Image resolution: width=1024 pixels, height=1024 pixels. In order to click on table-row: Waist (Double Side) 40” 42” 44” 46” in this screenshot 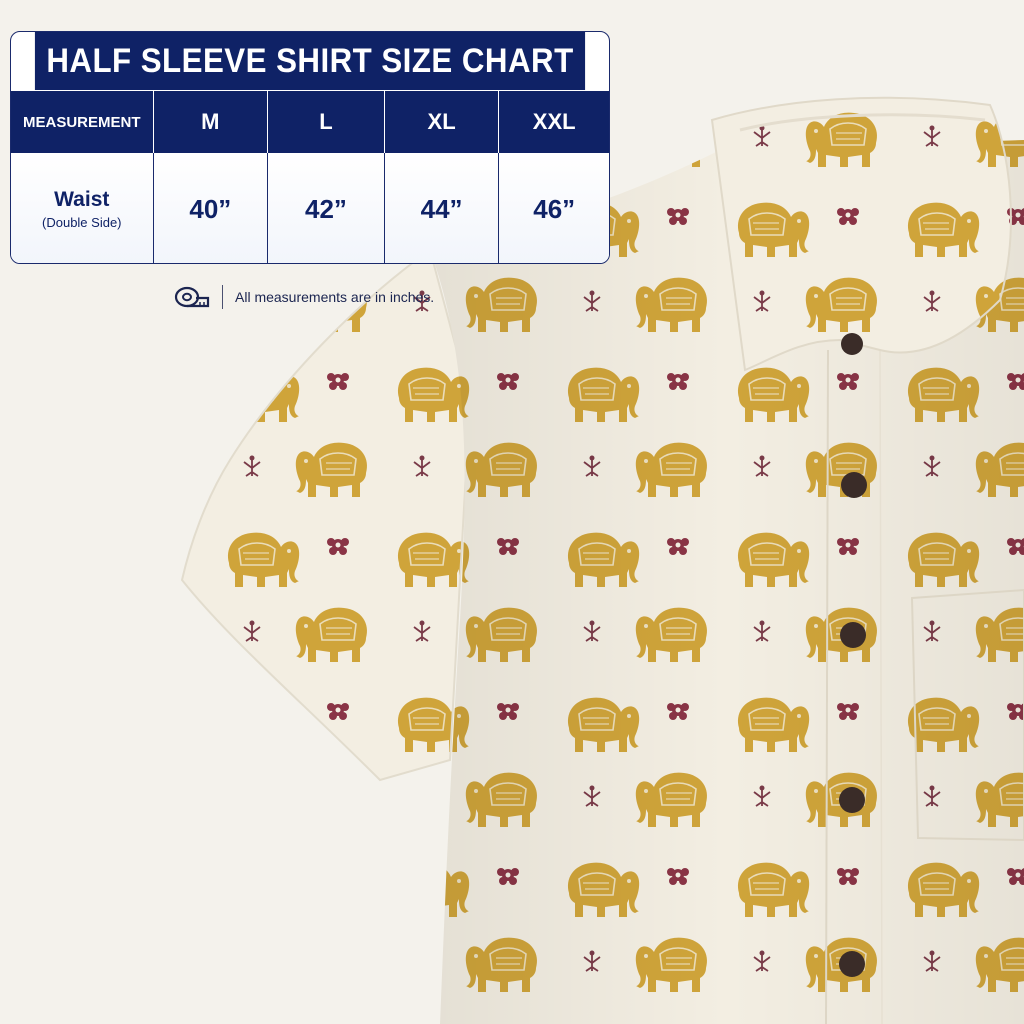, I will do `click(310, 208)`.